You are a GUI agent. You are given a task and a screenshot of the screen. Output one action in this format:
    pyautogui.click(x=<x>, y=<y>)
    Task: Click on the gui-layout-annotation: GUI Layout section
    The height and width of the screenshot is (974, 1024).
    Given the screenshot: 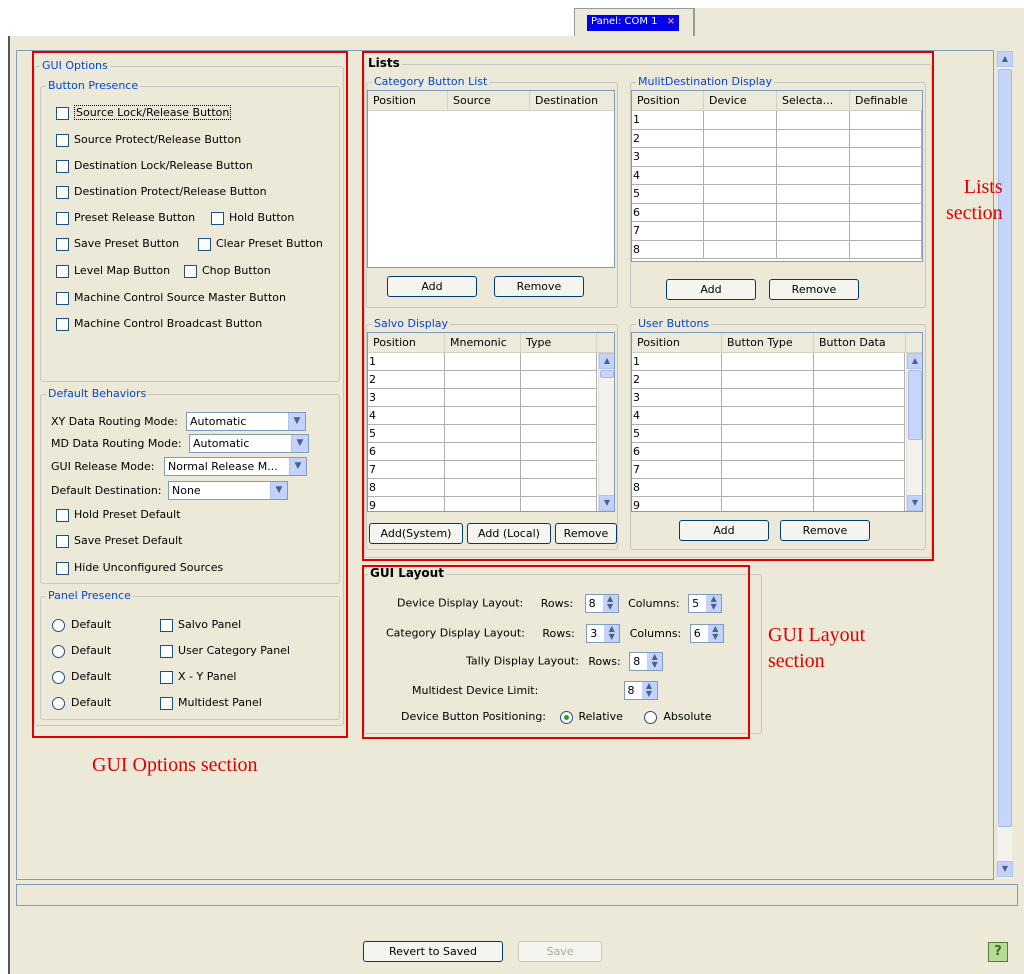 What is the action you would take?
    pyautogui.click(x=816, y=648)
    